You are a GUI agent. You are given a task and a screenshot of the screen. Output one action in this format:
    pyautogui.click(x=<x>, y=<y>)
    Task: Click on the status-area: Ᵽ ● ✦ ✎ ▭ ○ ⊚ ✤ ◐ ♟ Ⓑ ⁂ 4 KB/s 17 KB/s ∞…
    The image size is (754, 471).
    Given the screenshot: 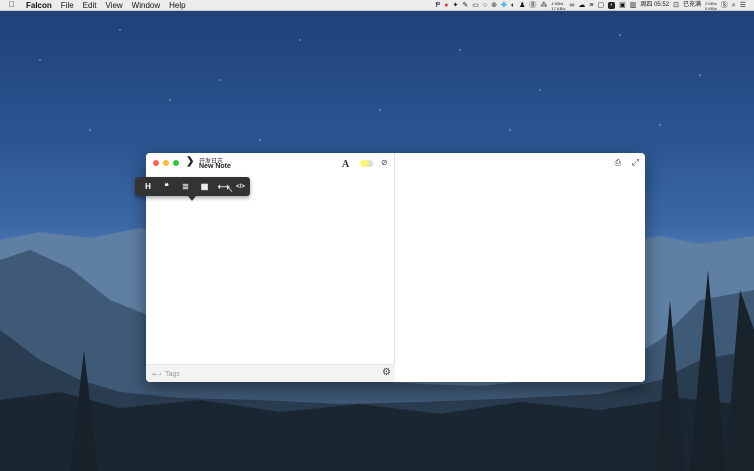 What is the action you would take?
    pyautogui.click(x=591, y=5)
    